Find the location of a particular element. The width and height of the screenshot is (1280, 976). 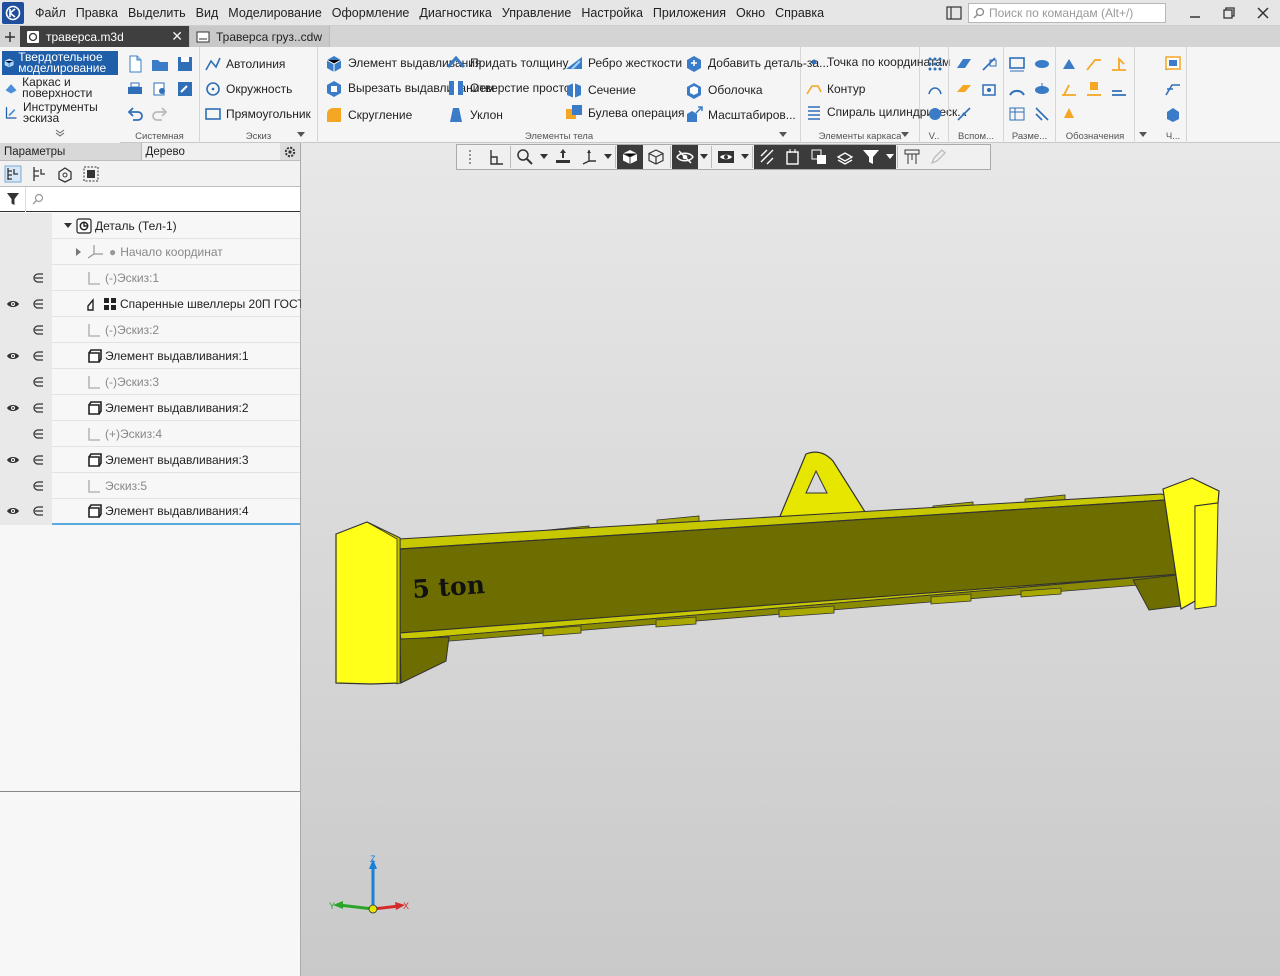

tree-item-lib: Спаренные швеллеры 20П ГОСТ is located at coordinates (152, 304).